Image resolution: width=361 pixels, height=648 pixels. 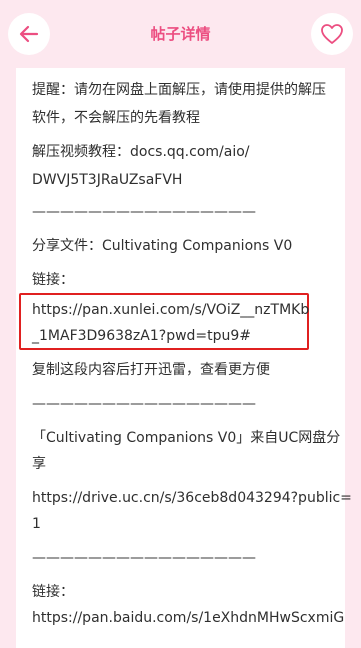 What do you see at coordinates (179, 90) in the screenshot?
I see `notice-line-1: 提醒：请勿在网盘上面解压，请使用提供的解压` at bounding box center [179, 90].